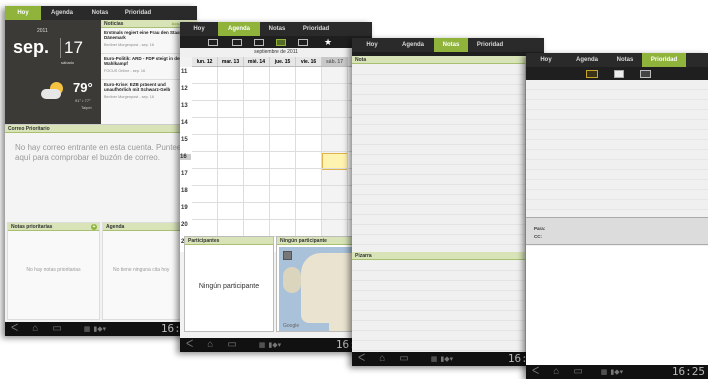 The image size is (708, 379). What do you see at coordinates (184, 208) in the screenshot?
I see `hour-label: 19` at bounding box center [184, 208].